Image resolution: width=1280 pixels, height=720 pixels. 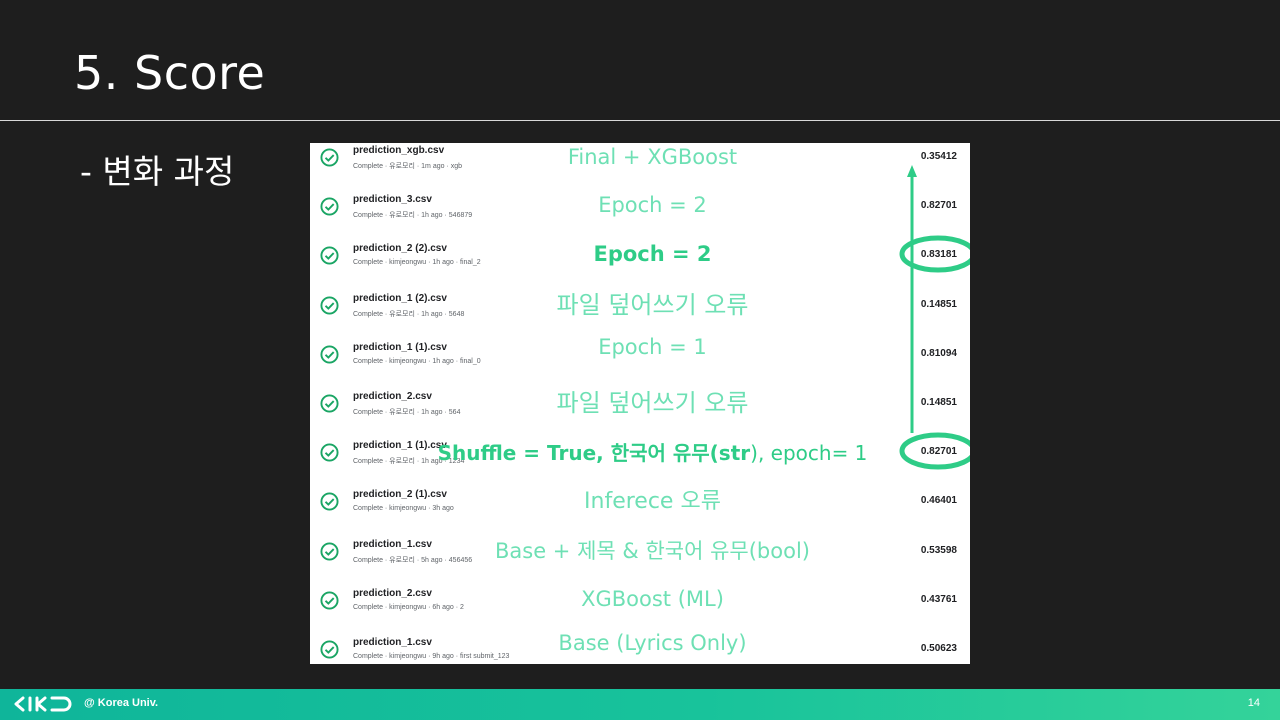 I want to click on annotation-label: Final + XGBoost, so click(x=652, y=157).